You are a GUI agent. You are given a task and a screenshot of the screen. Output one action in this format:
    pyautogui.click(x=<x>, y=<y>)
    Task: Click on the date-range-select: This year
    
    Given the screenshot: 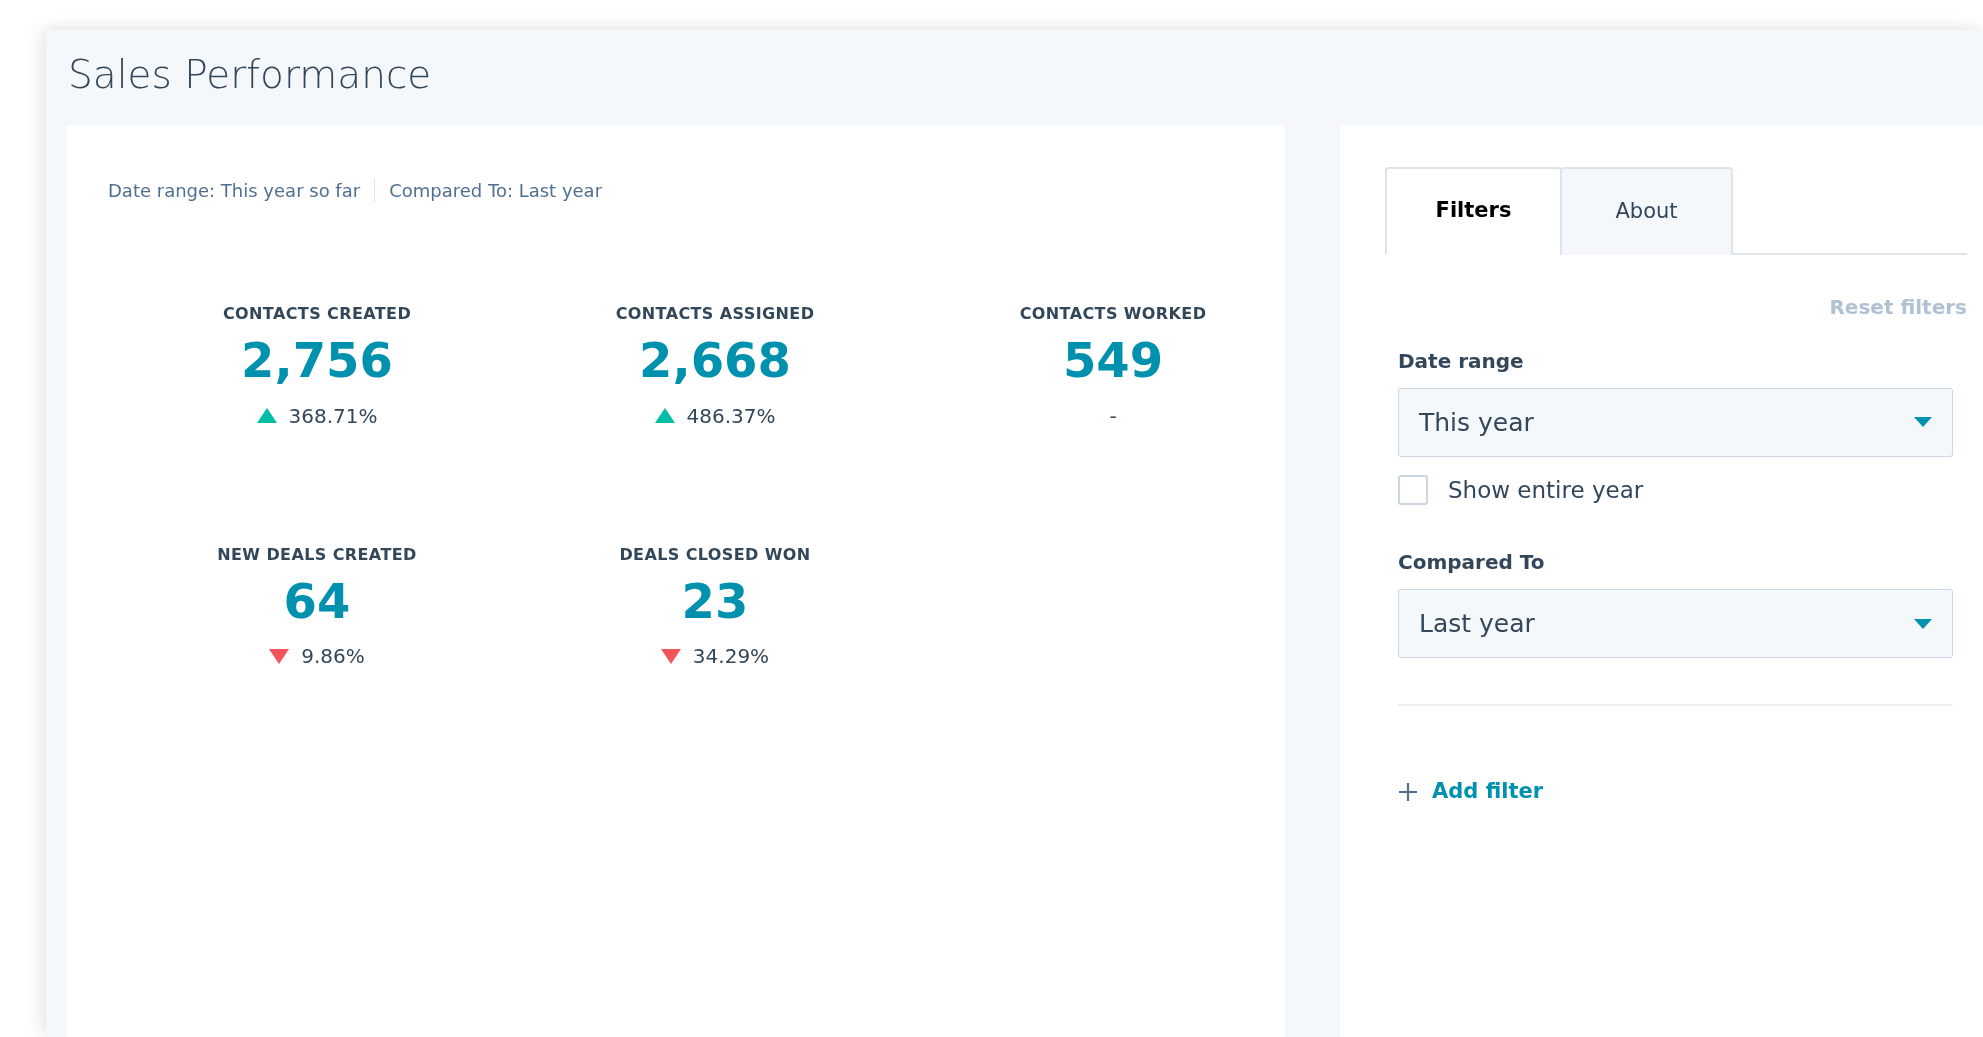 What is the action you would take?
    pyautogui.click(x=1675, y=422)
    